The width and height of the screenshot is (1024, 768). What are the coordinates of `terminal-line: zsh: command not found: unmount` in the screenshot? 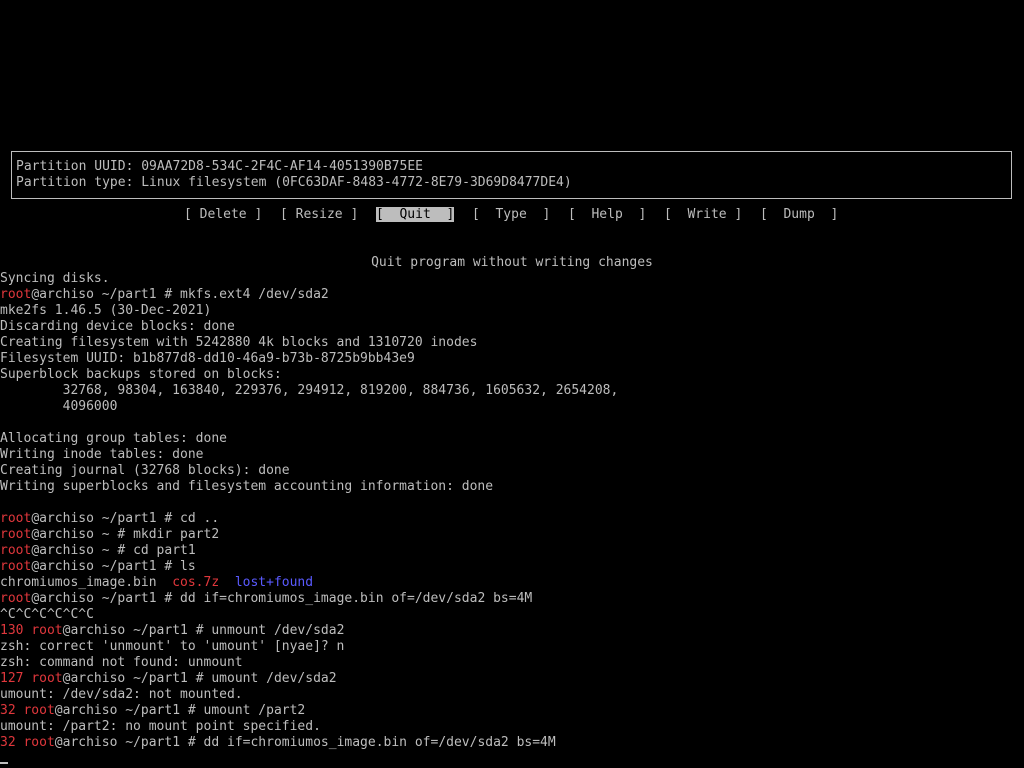 It's located at (121, 662).